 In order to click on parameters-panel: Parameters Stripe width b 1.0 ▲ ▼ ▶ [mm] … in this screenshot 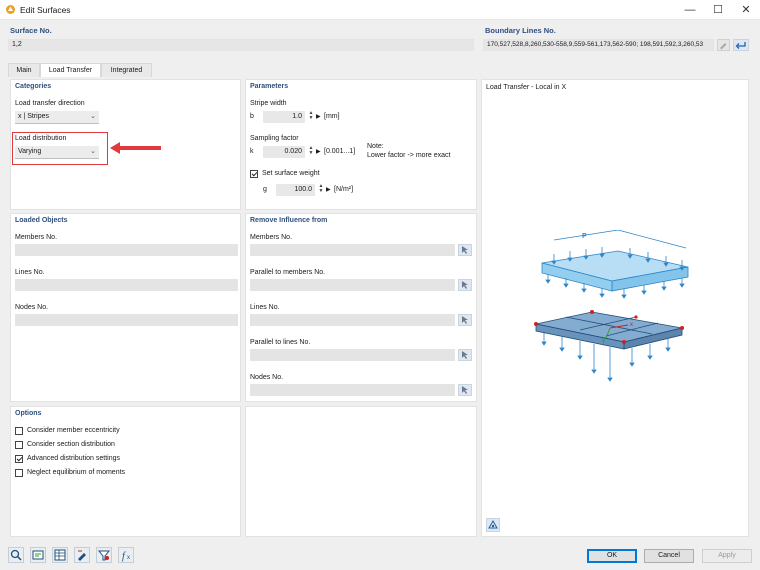, I will do `click(361, 144)`.